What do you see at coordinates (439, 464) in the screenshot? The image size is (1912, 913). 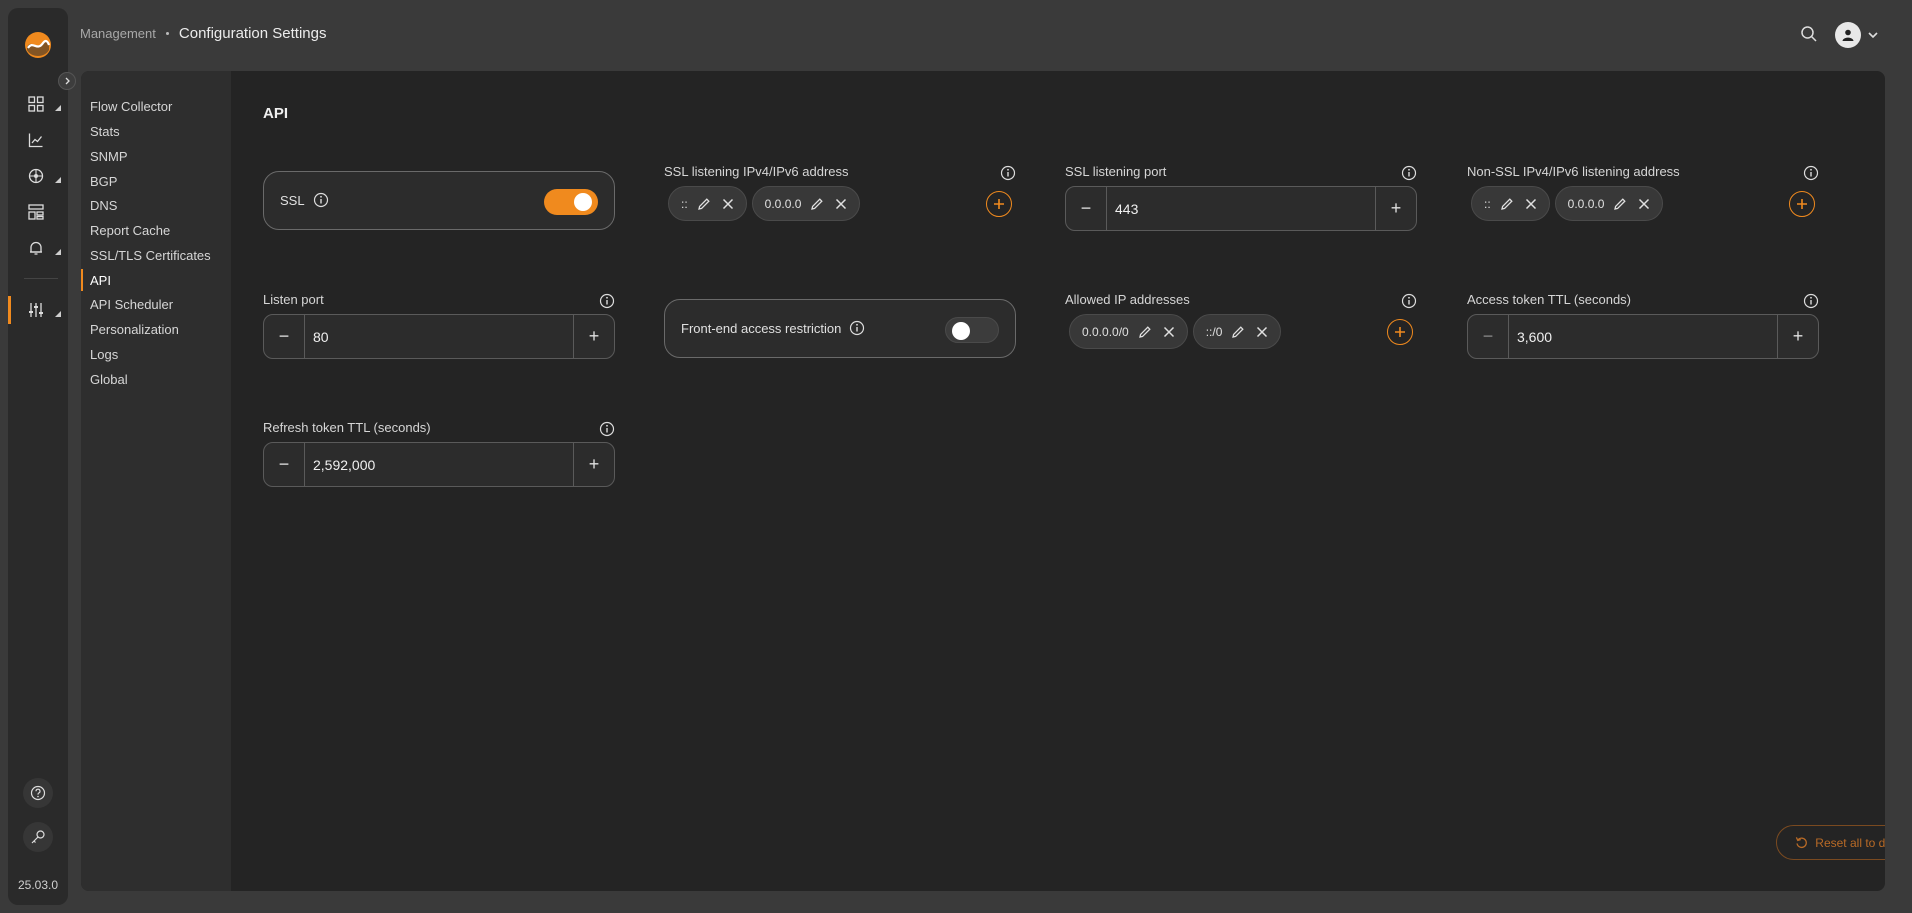 I see `refresh-ttl-input: 2,592,000` at bounding box center [439, 464].